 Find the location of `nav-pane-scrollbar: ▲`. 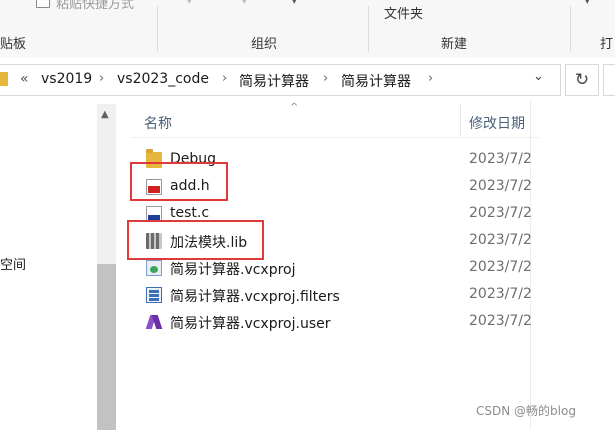

nav-pane-scrollbar: ▲ is located at coordinates (106, 267).